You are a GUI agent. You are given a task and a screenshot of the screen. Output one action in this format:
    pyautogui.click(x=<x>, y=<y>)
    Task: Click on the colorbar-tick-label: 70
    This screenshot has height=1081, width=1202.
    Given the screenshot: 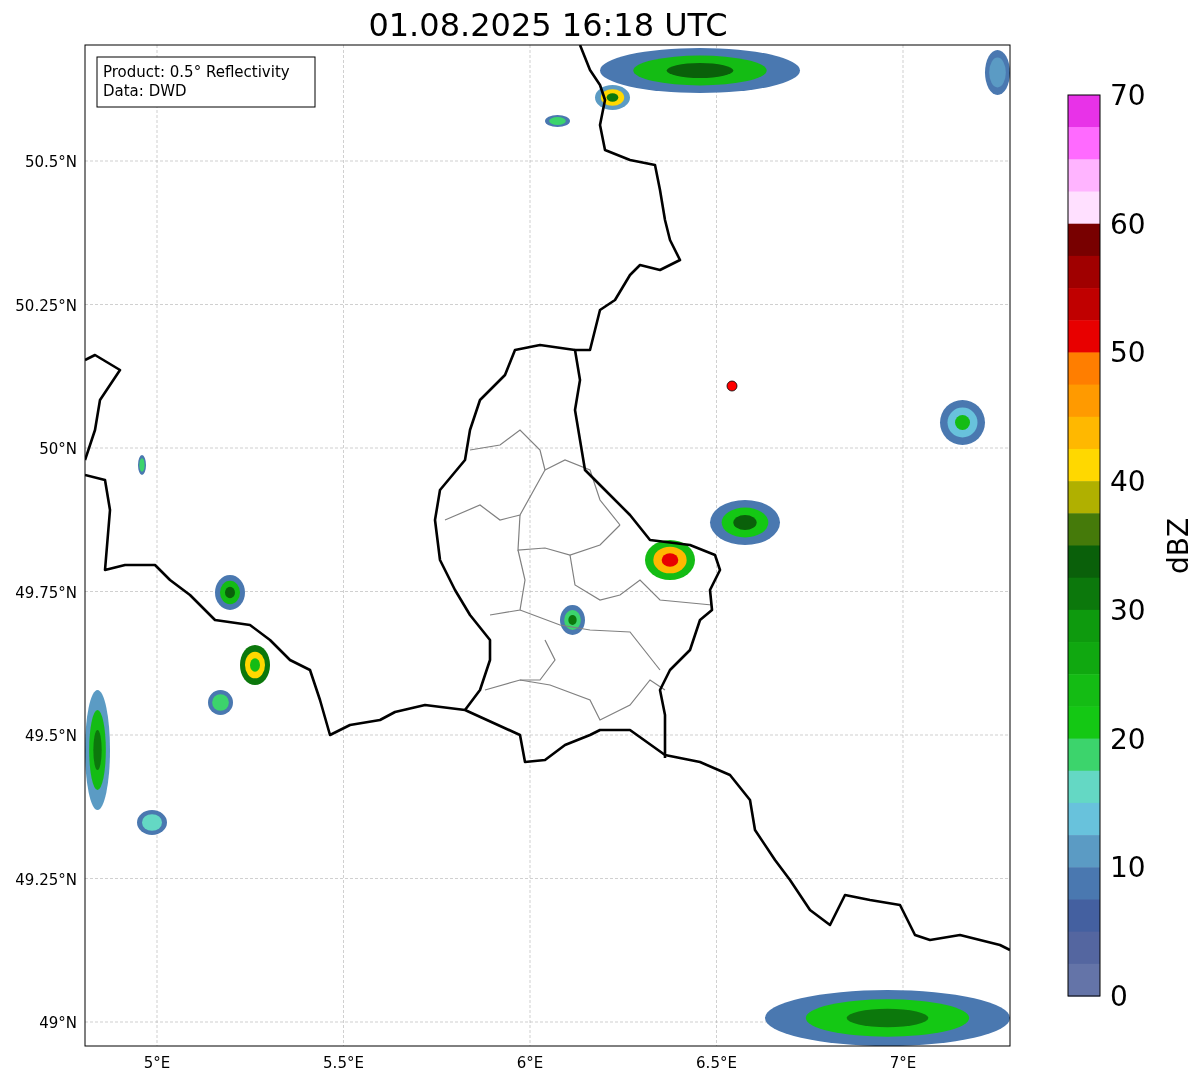 What is the action you would take?
    pyautogui.click(x=1128, y=95)
    